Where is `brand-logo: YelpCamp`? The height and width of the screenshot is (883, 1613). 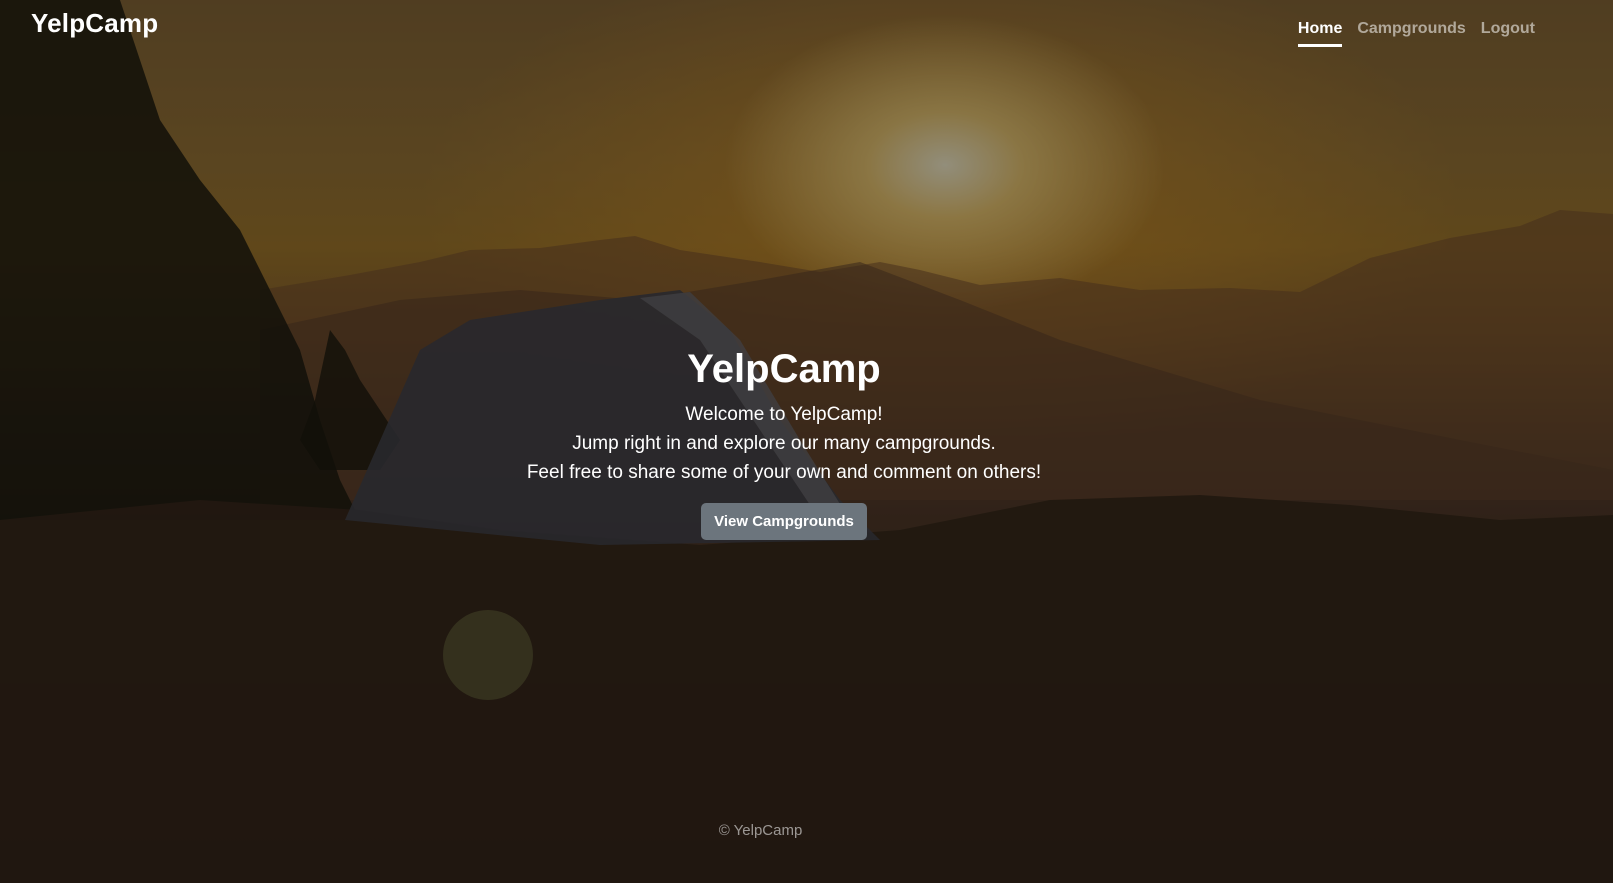 brand-logo: YelpCamp is located at coordinates (94, 23).